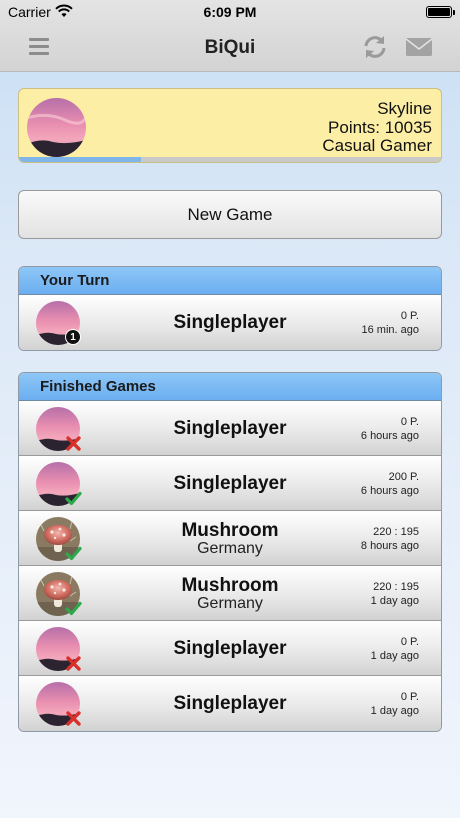 The height and width of the screenshot is (818, 460). Describe the element at coordinates (230, 281) in the screenshot. I see `section-header: Your Turn` at that location.